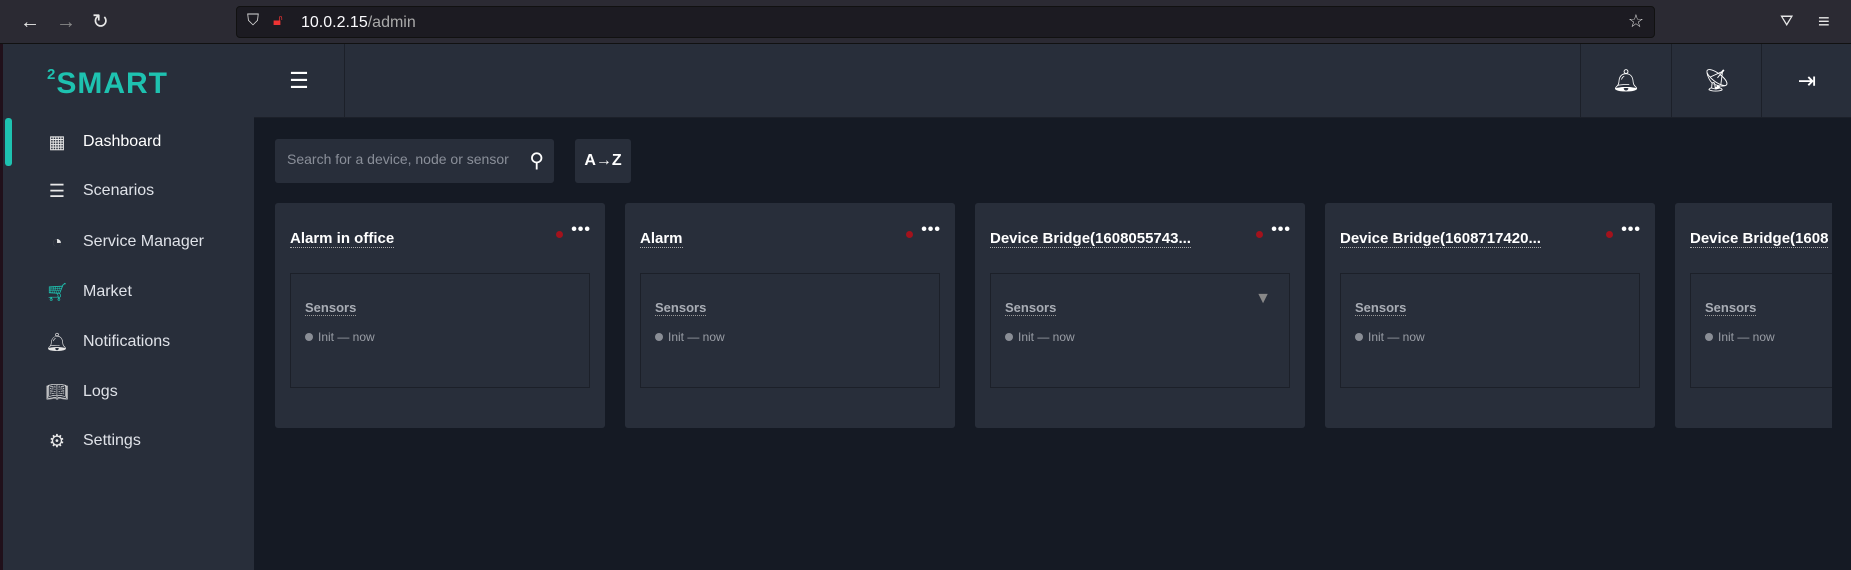 The width and height of the screenshot is (1851, 570). Describe the element at coordinates (1140, 330) in the screenshot. I see `sensors-panel: Sensors ▼ Init — now` at that location.